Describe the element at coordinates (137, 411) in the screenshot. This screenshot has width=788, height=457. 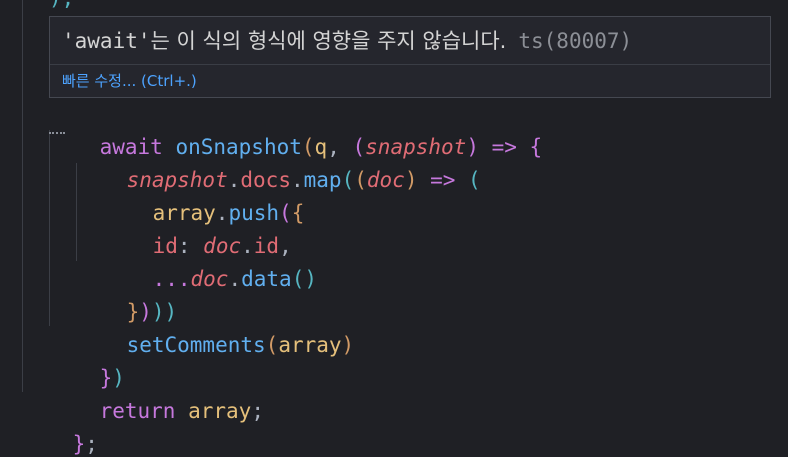
I see `keyword-return: return` at that location.